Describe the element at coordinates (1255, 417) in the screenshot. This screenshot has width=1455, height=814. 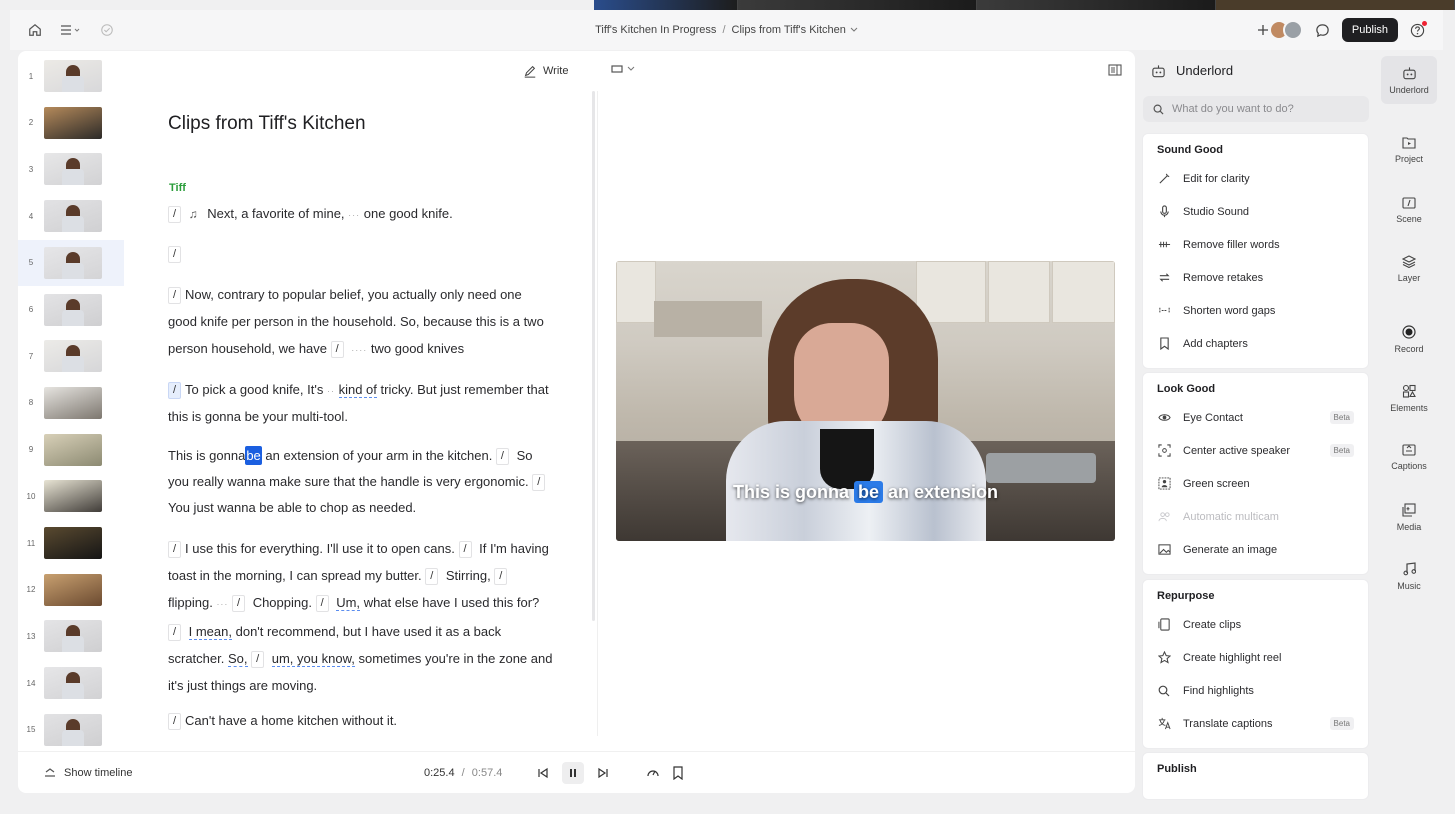
I see `eye-contact-button: Eye Contact Beta` at that location.